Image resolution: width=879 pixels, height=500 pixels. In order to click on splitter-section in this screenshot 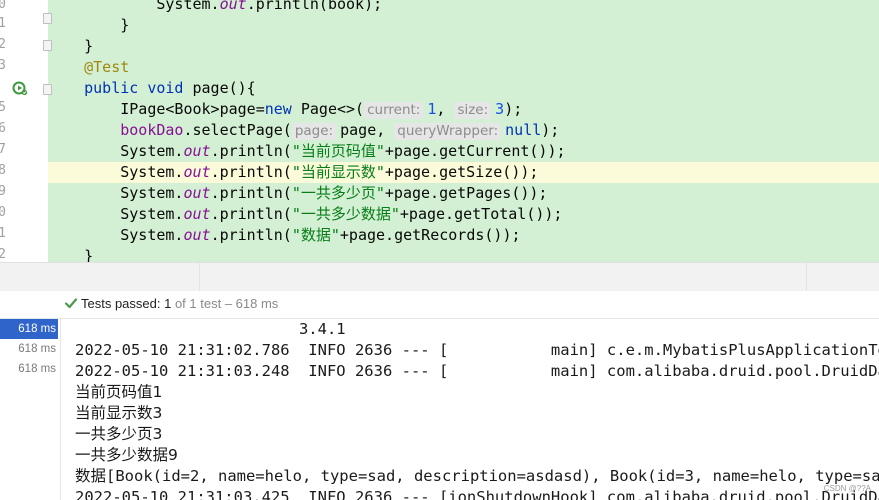, I will do `click(100, 277)`.